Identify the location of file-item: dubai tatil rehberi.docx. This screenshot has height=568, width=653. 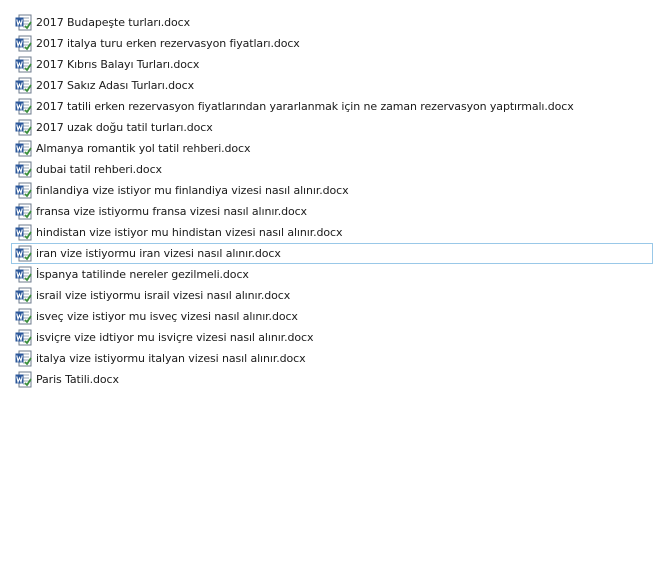
(332, 169).